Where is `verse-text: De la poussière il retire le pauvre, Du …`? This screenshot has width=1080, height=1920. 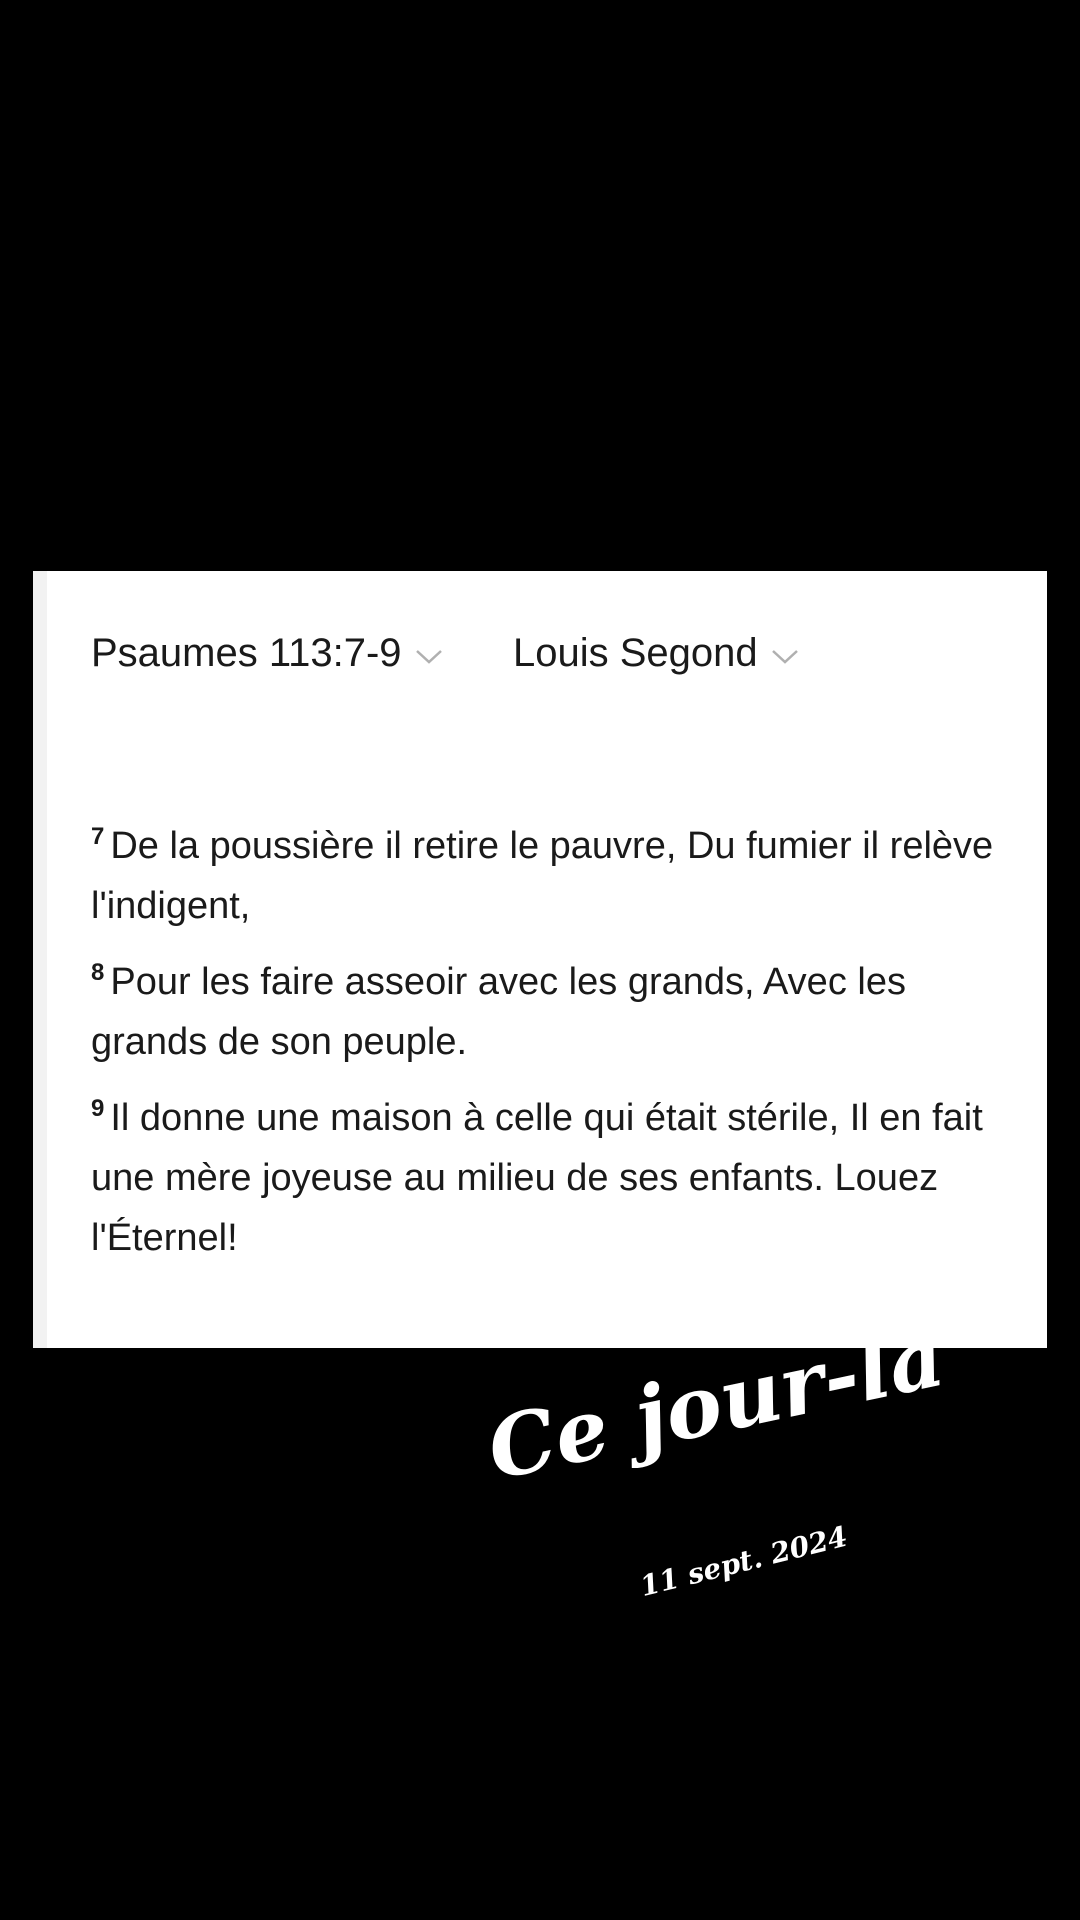
verse-text: De la poussière il retire le pauvre, Du … is located at coordinates (542, 876).